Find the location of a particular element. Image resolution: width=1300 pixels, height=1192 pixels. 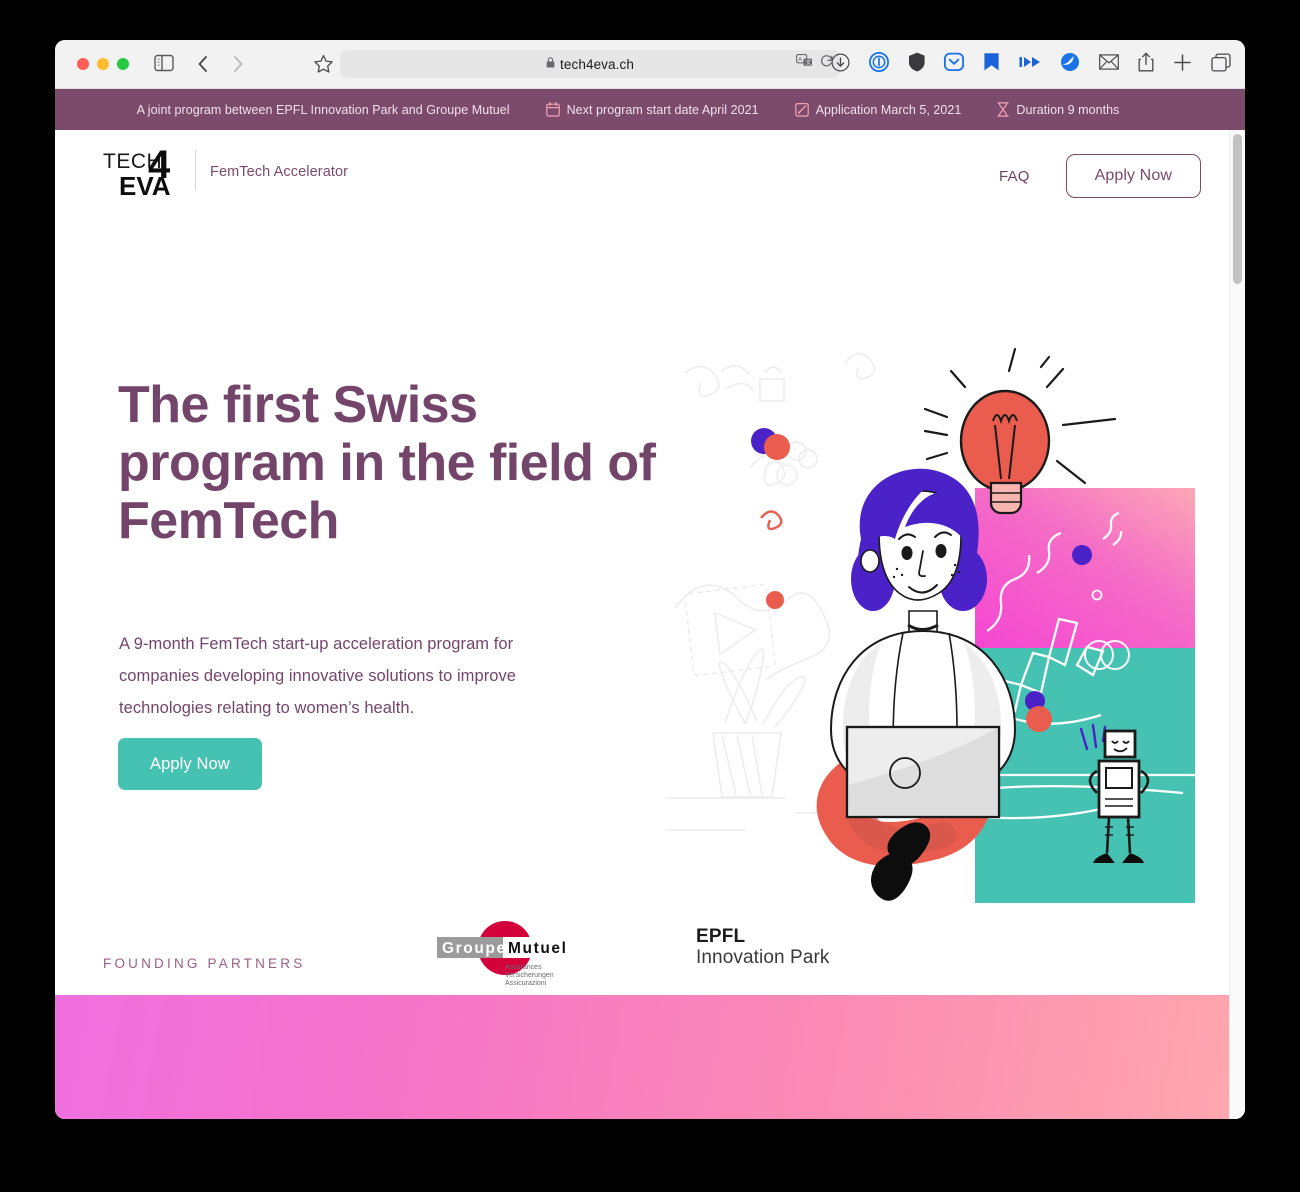

onepassword-icon is located at coordinates (879, 62).